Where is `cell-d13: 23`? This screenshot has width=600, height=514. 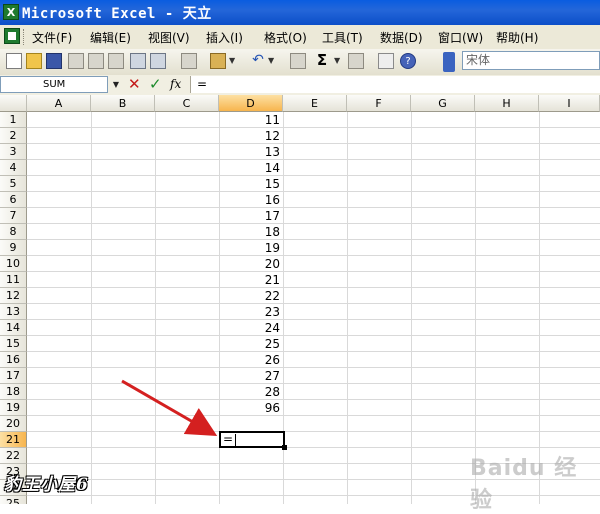
cell-d13: 23 is located at coordinates (251, 312).